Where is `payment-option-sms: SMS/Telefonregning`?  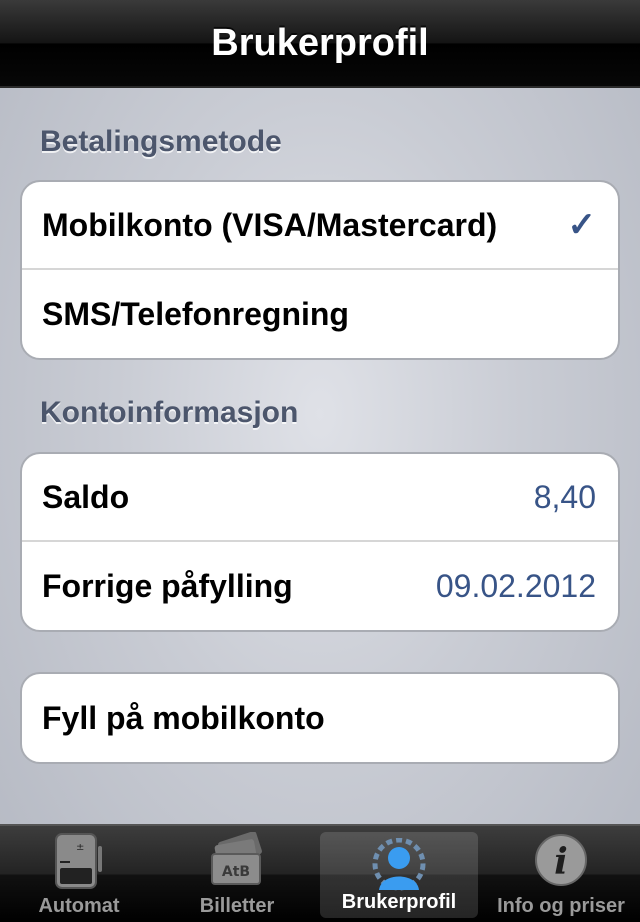 payment-option-sms: SMS/Telefonregning is located at coordinates (320, 314).